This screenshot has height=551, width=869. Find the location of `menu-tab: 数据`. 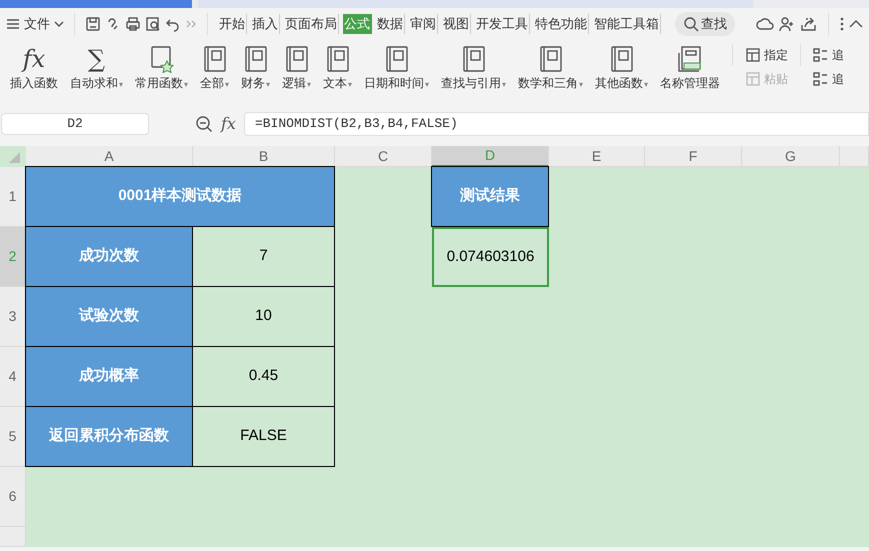

menu-tab: 数据 is located at coordinates (390, 24).